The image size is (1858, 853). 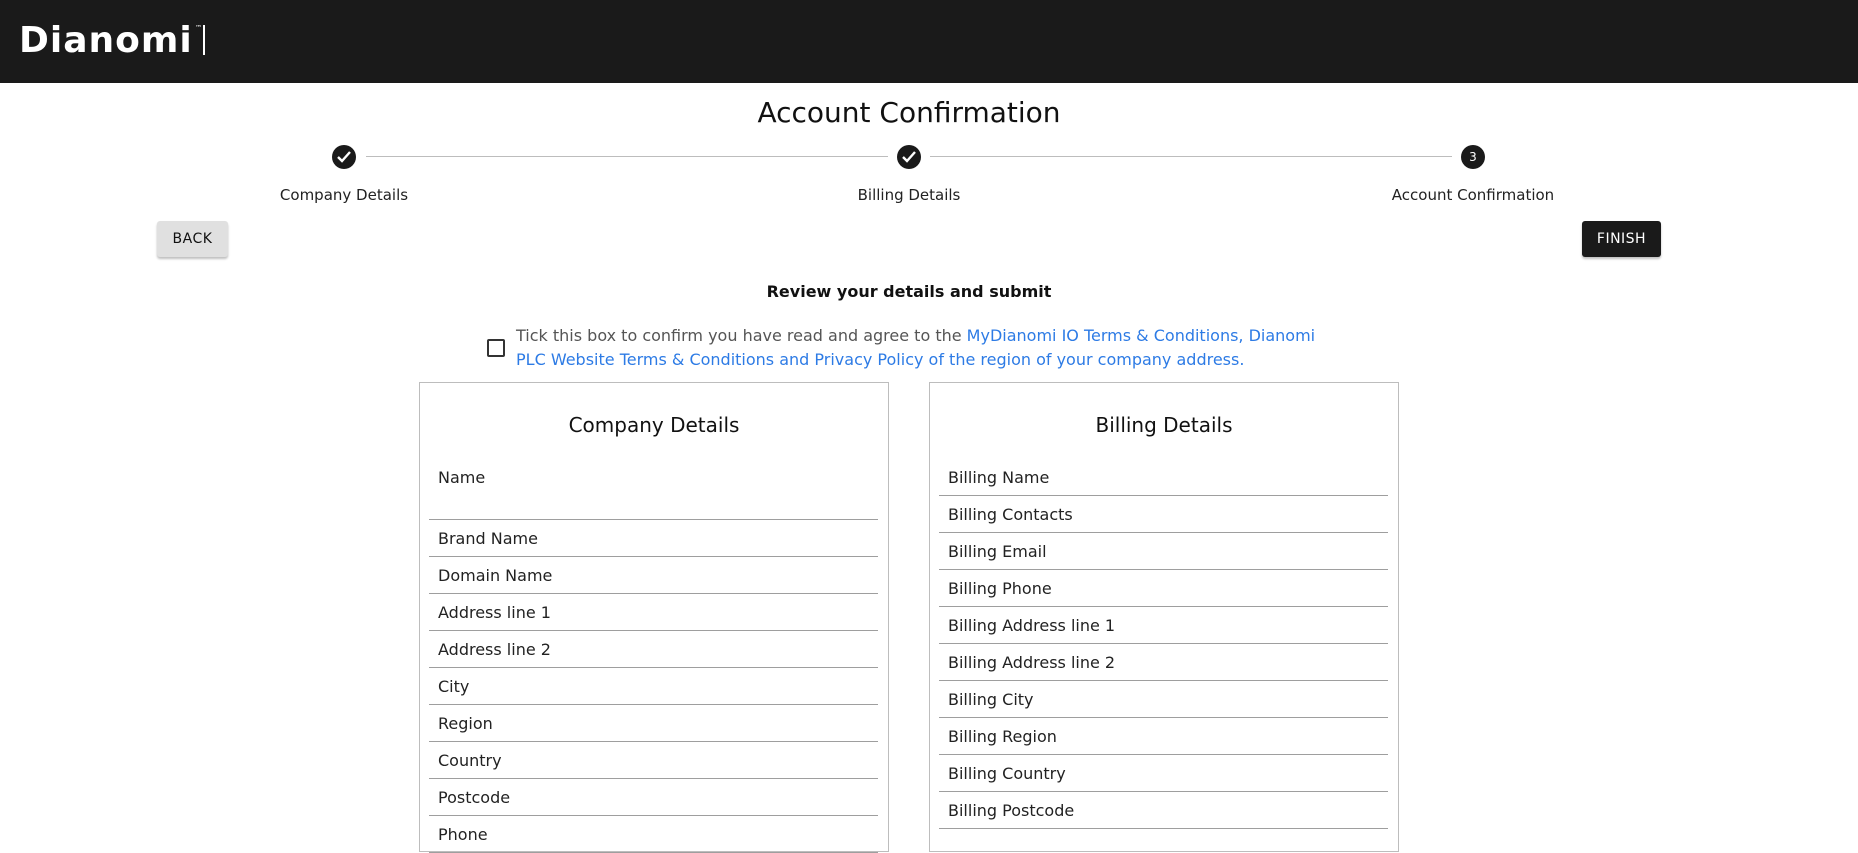 I want to click on field-label: Billing Name, so click(x=999, y=477).